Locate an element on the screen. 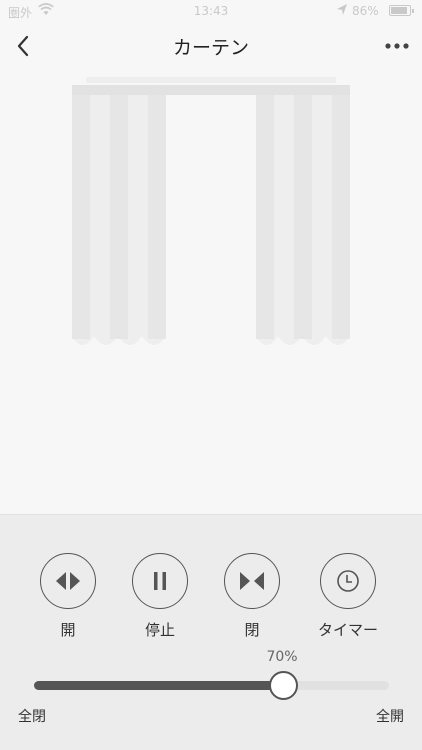 This screenshot has width=422, height=750. stop-control: 停止 is located at coordinates (160, 596).